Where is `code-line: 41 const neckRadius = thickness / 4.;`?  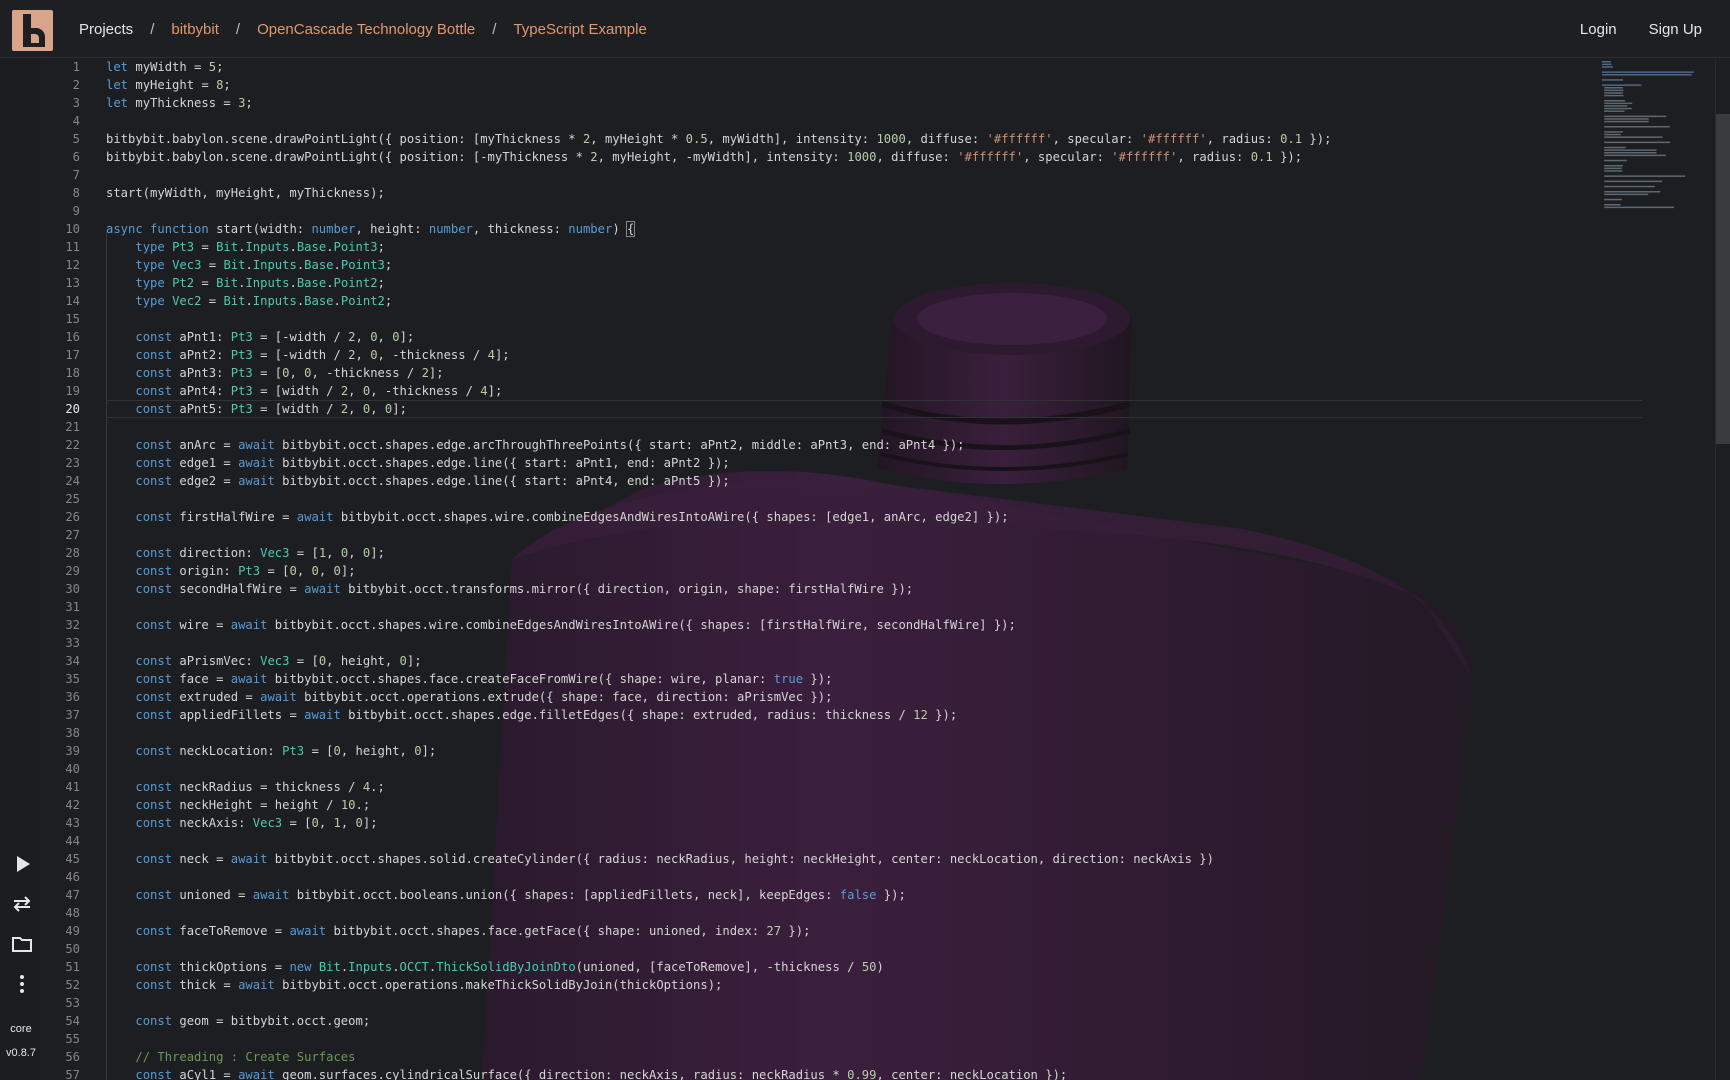 code-line: 41 const neckRadius = thickness / 4.; is located at coordinates (822, 787).